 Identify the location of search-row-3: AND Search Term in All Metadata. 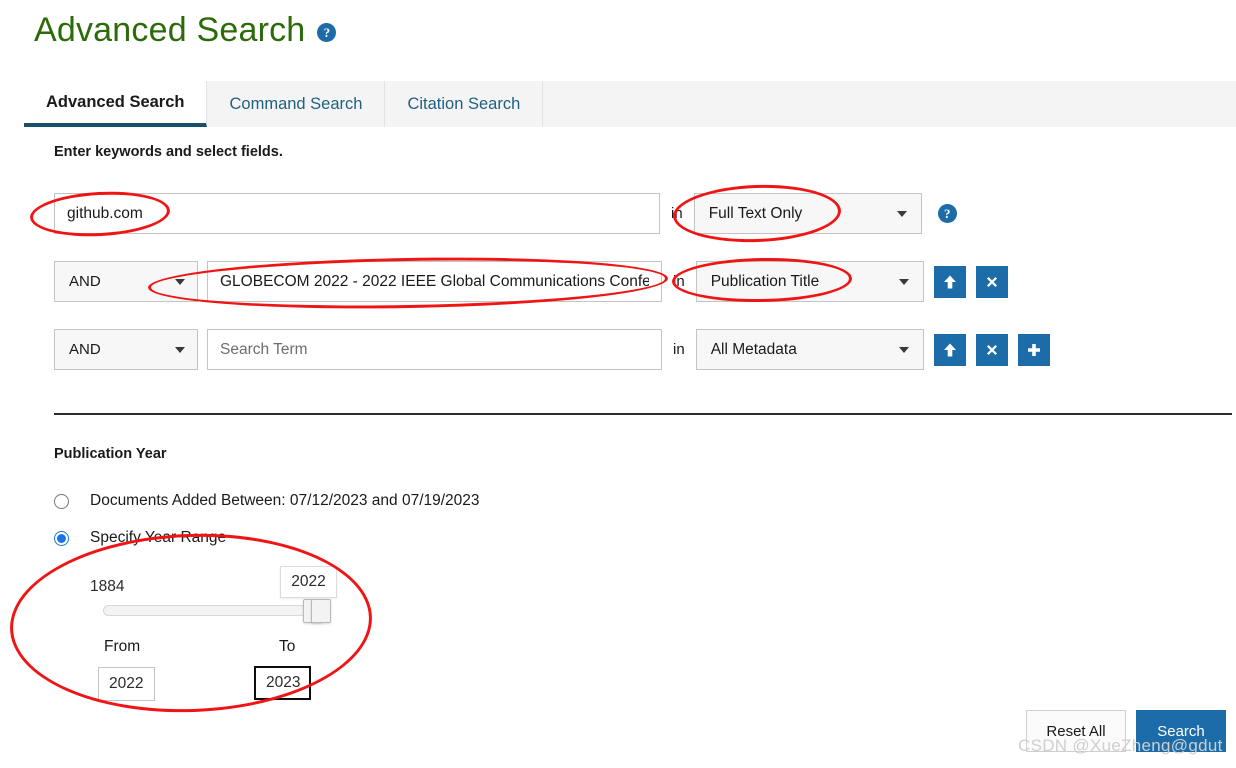
(552, 349).